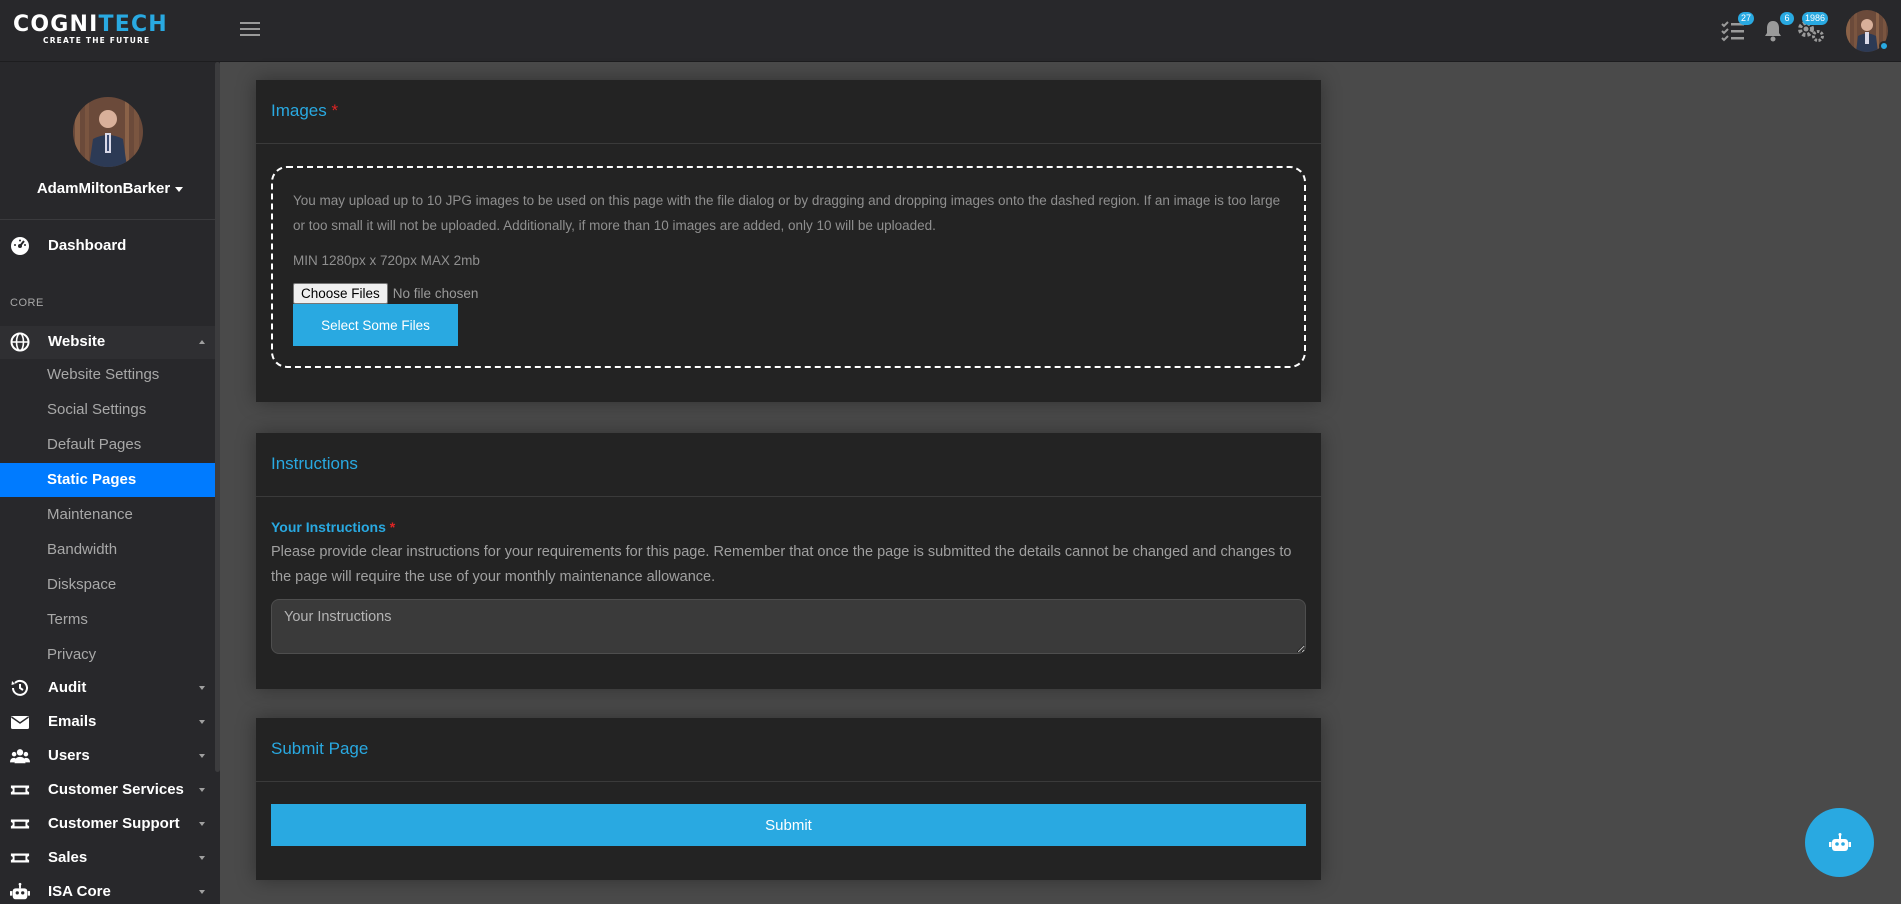  I want to click on brand-name-part2: TECH, so click(133, 24).